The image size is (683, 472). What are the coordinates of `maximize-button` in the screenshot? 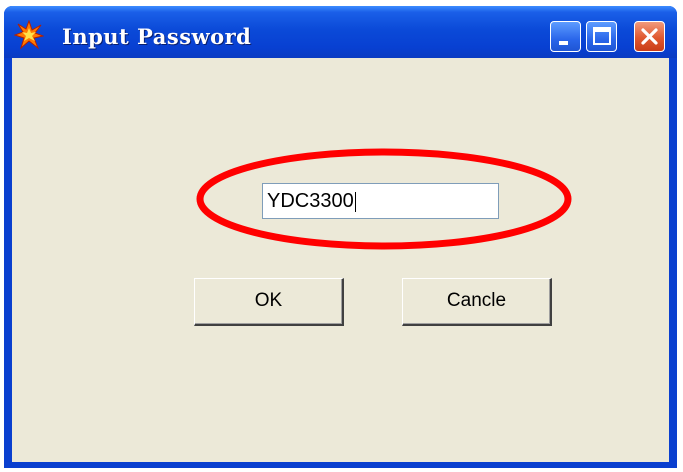 It's located at (601, 36).